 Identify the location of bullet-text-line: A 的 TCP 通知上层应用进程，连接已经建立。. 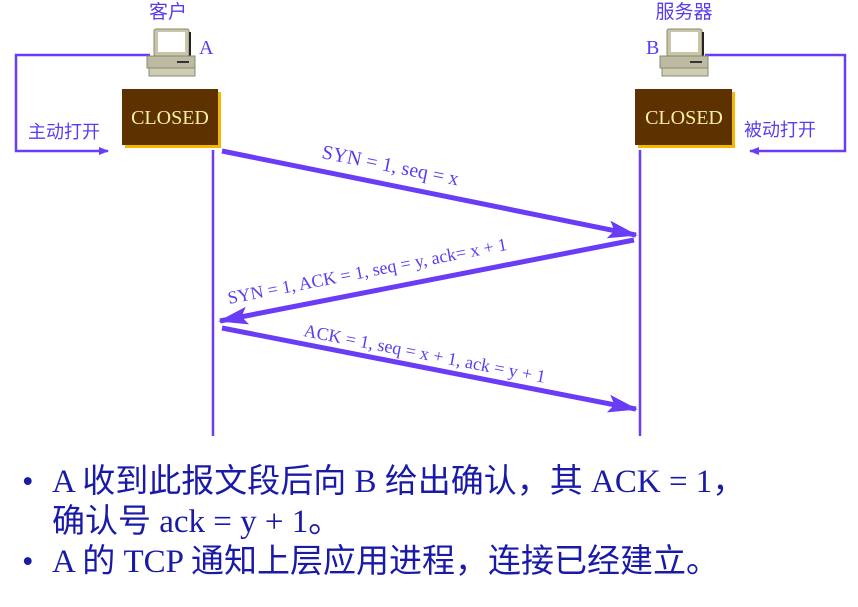
(386, 562).